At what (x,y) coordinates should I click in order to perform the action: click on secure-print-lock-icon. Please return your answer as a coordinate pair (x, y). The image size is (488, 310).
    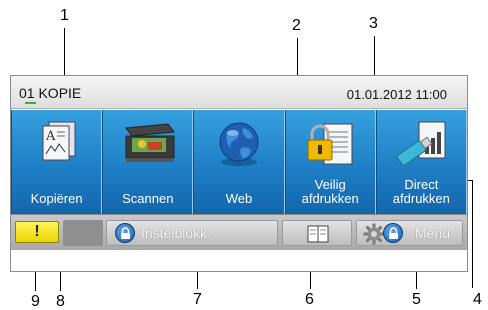
    Looking at the image, I should click on (330, 144).